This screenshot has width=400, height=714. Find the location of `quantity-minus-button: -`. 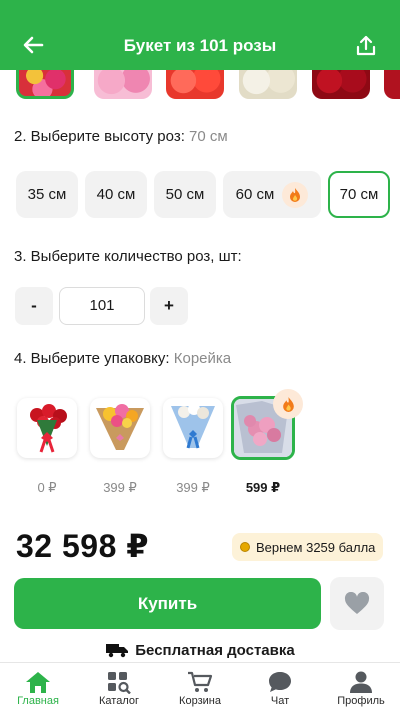

quantity-minus-button: - is located at coordinates (34, 306).